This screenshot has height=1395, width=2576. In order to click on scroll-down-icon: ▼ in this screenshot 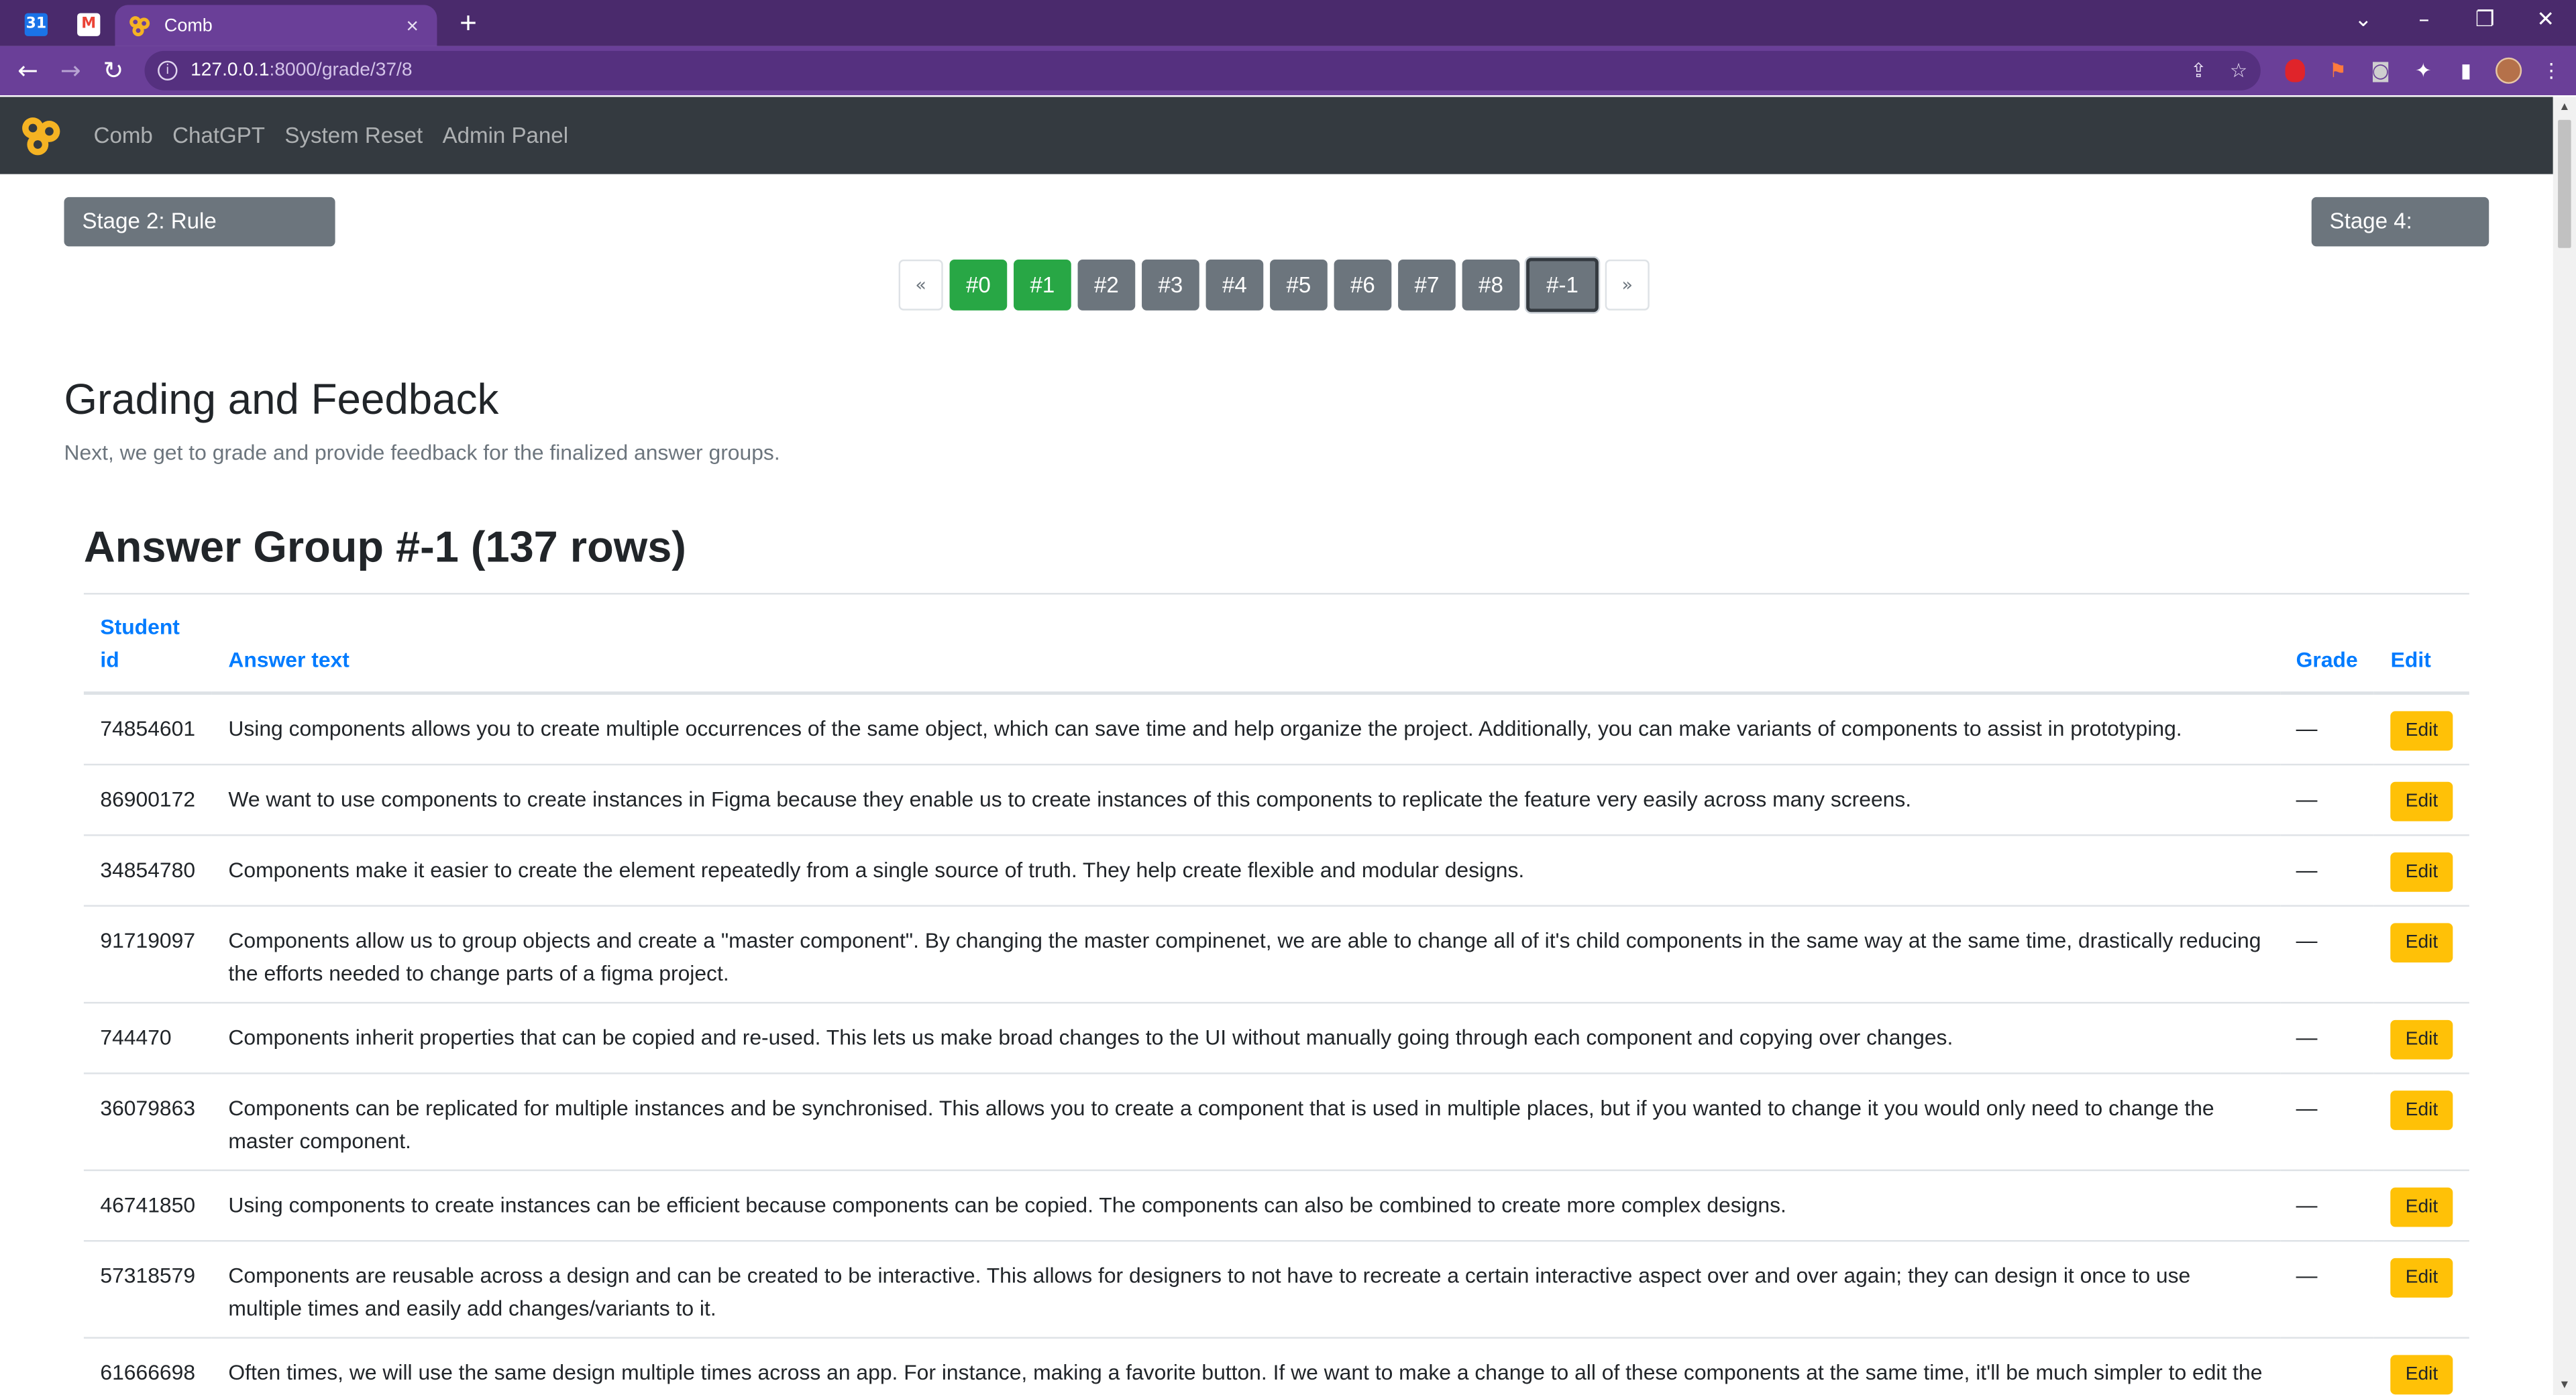, I will do `click(2564, 1385)`.